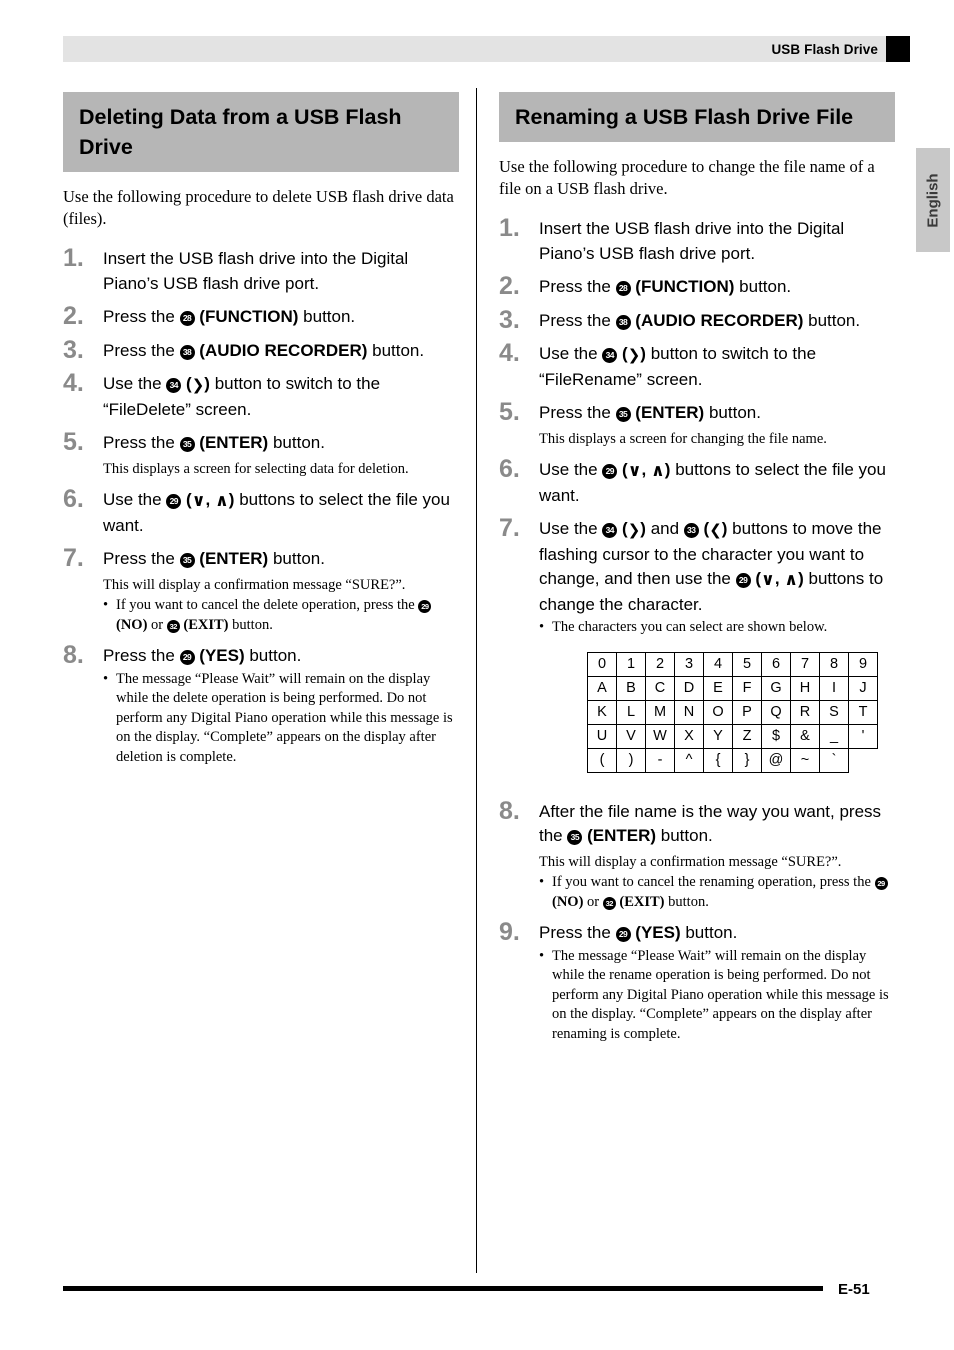  What do you see at coordinates (660, 712) in the screenshot?
I see `character-cell: M` at bounding box center [660, 712].